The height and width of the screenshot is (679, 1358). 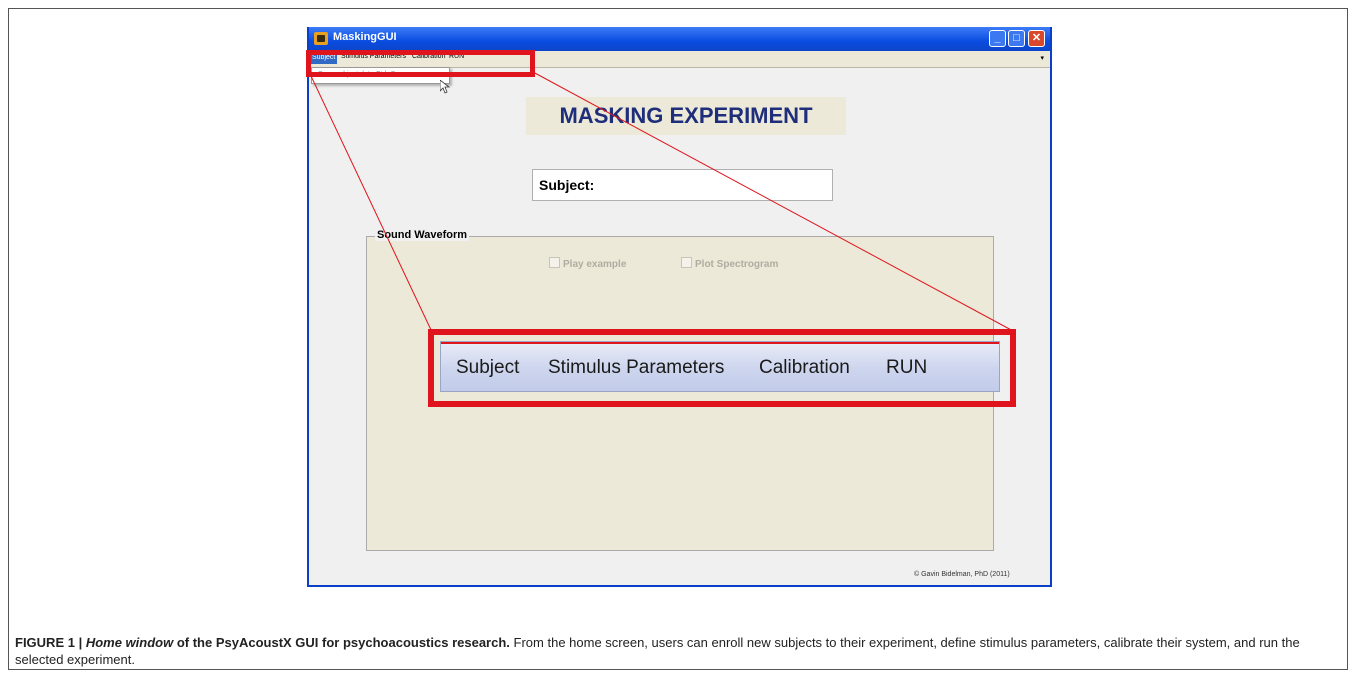 I want to click on subject-label: Subject:, so click(x=567, y=185).